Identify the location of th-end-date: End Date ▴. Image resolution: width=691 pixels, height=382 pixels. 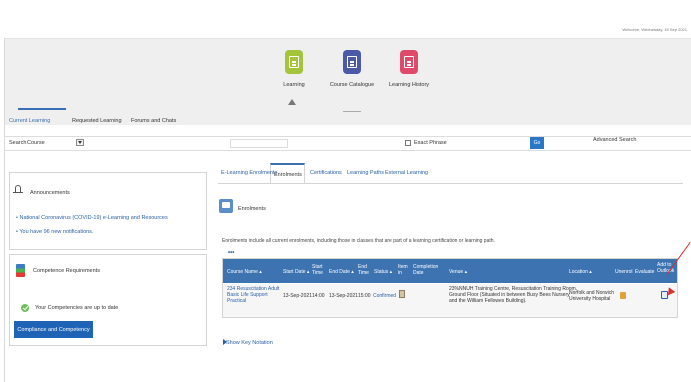
(341, 272).